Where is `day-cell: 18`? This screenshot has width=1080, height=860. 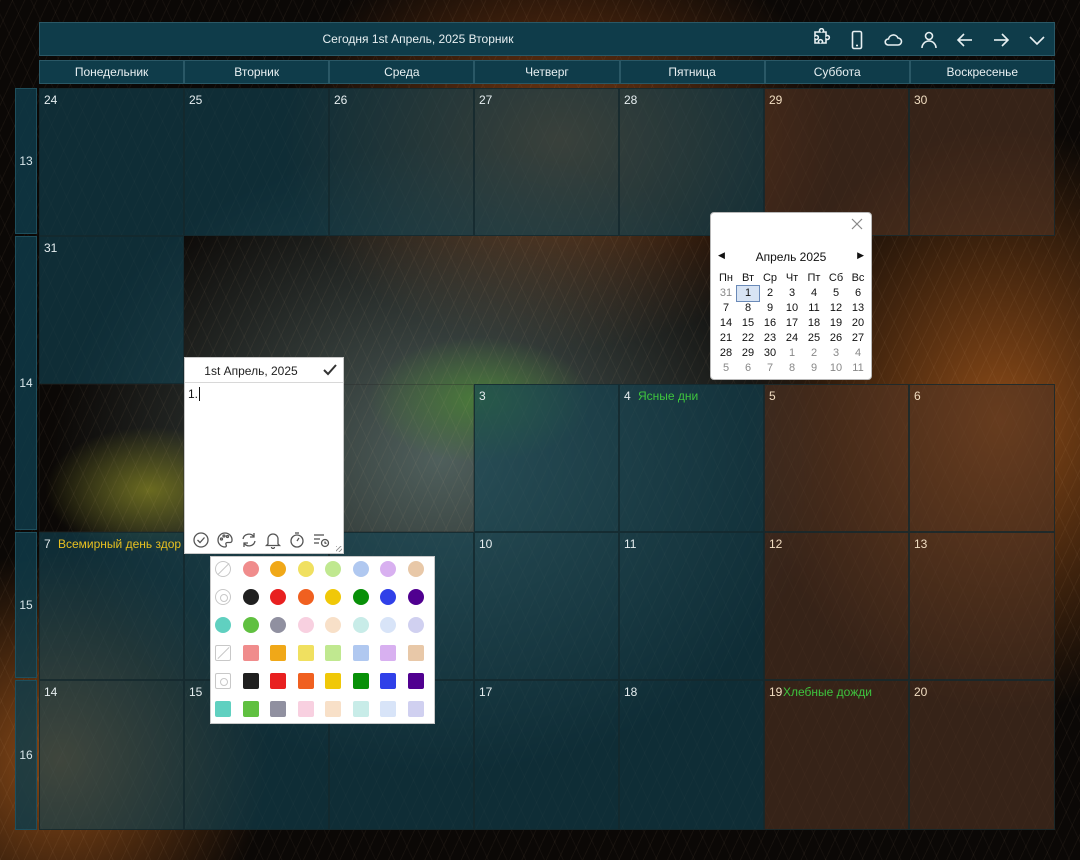 day-cell: 18 is located at coordinates (691, 755).